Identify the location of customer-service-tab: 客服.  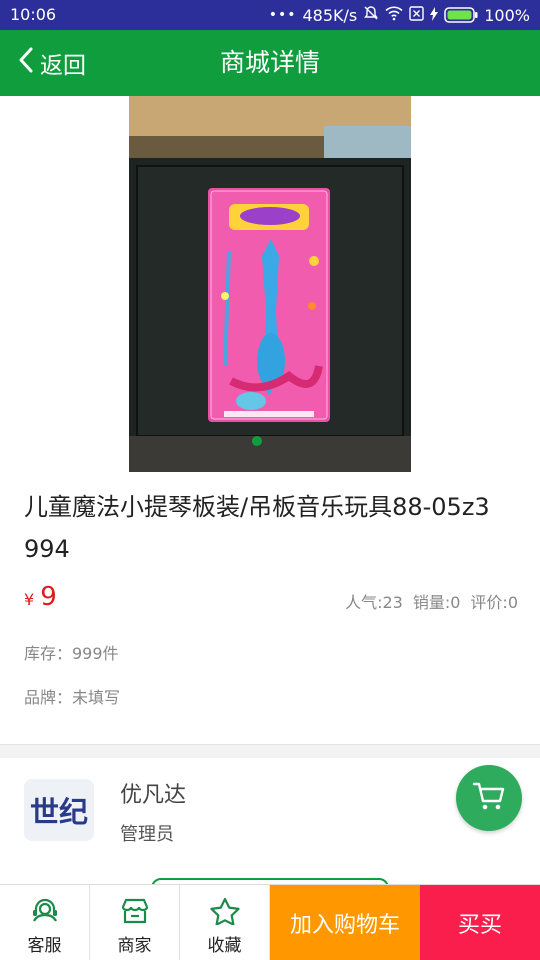
(45, 922).